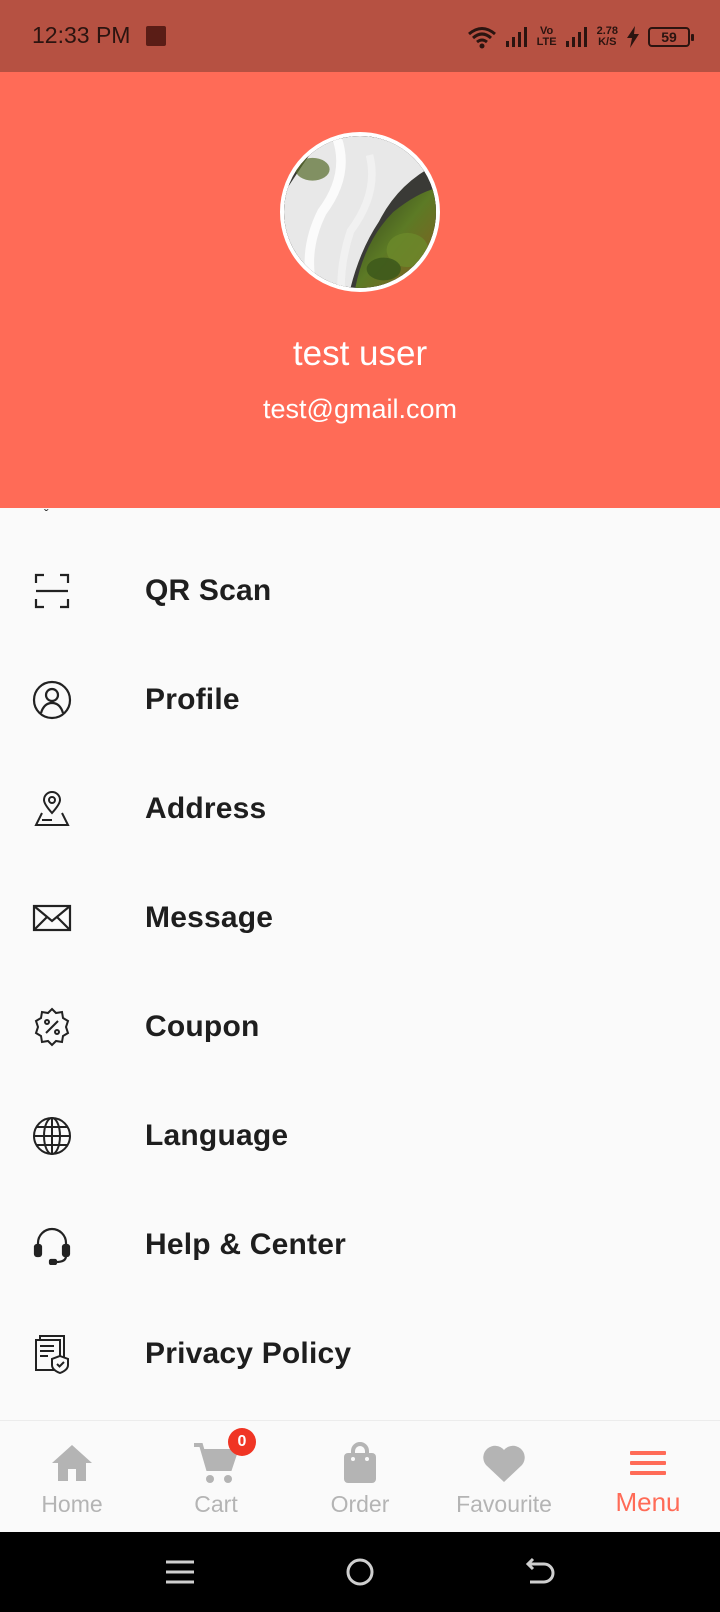  Describe the element at coordinates (360, 36) in the screenshot. I see `status-bar: 12:33 PM Vo LTE 2.78 K/S 59` at that location.